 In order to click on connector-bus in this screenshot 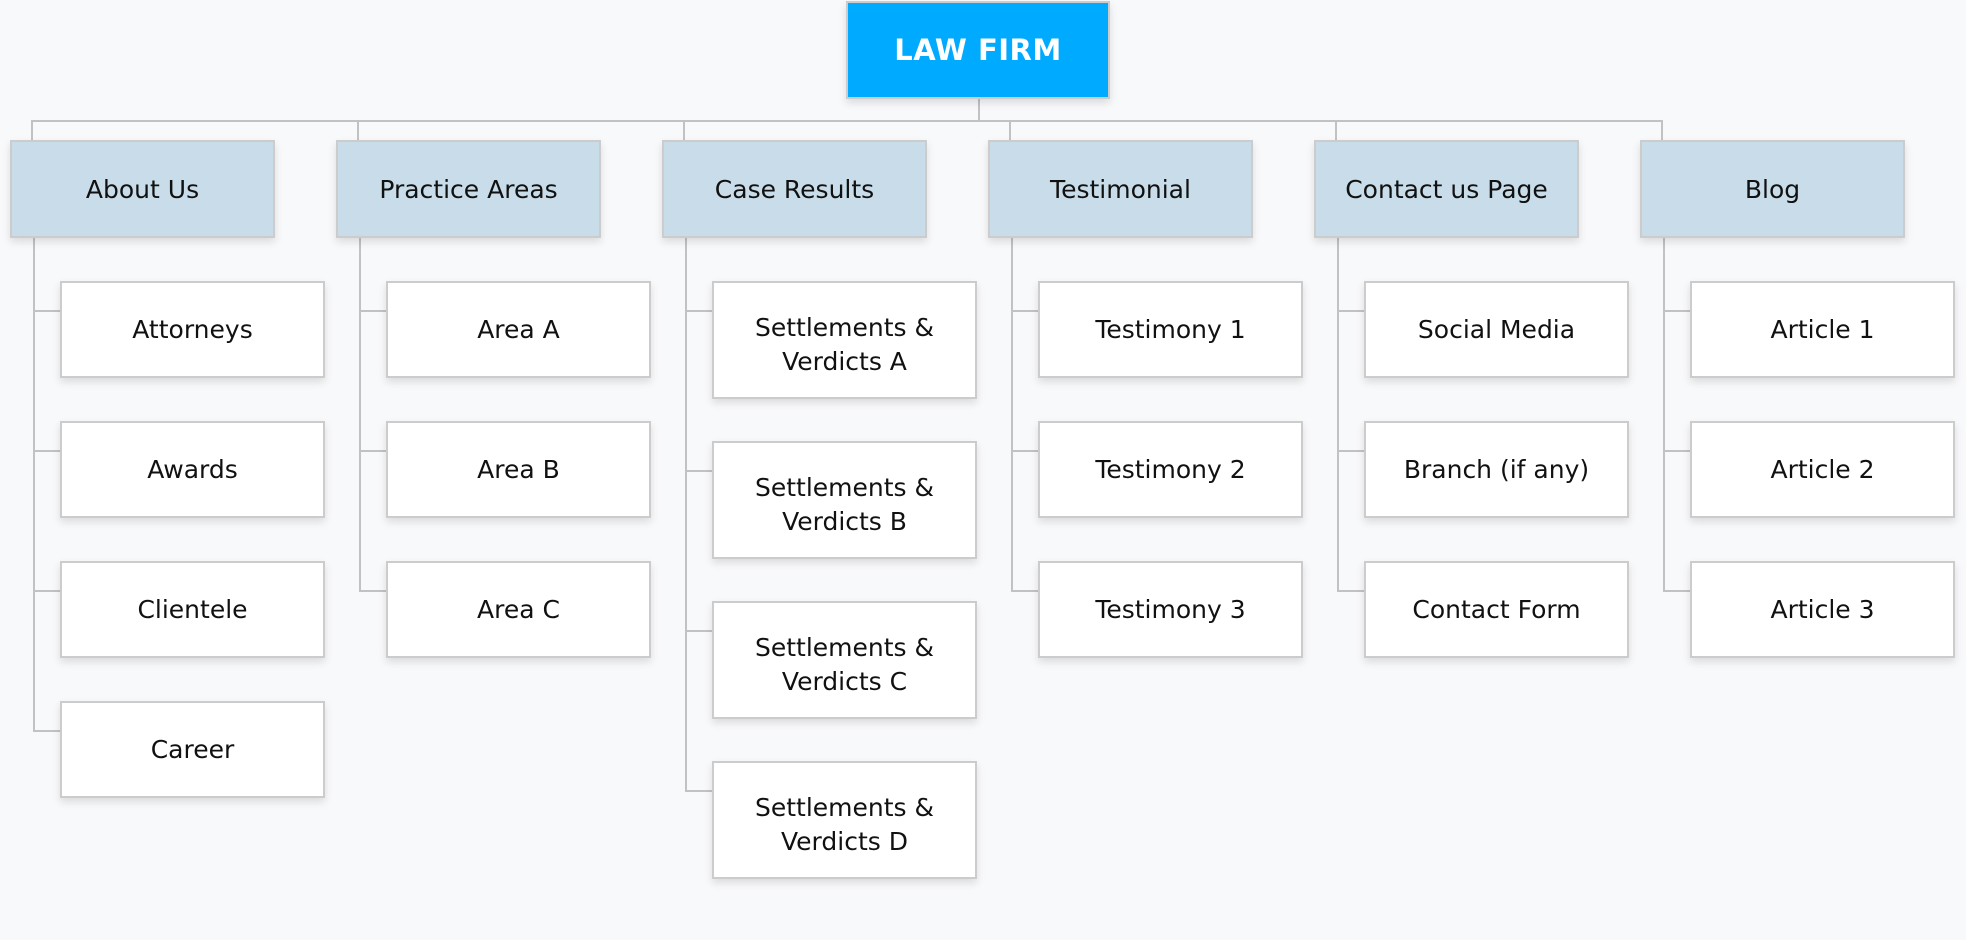, I will do `click(847, 121)`.